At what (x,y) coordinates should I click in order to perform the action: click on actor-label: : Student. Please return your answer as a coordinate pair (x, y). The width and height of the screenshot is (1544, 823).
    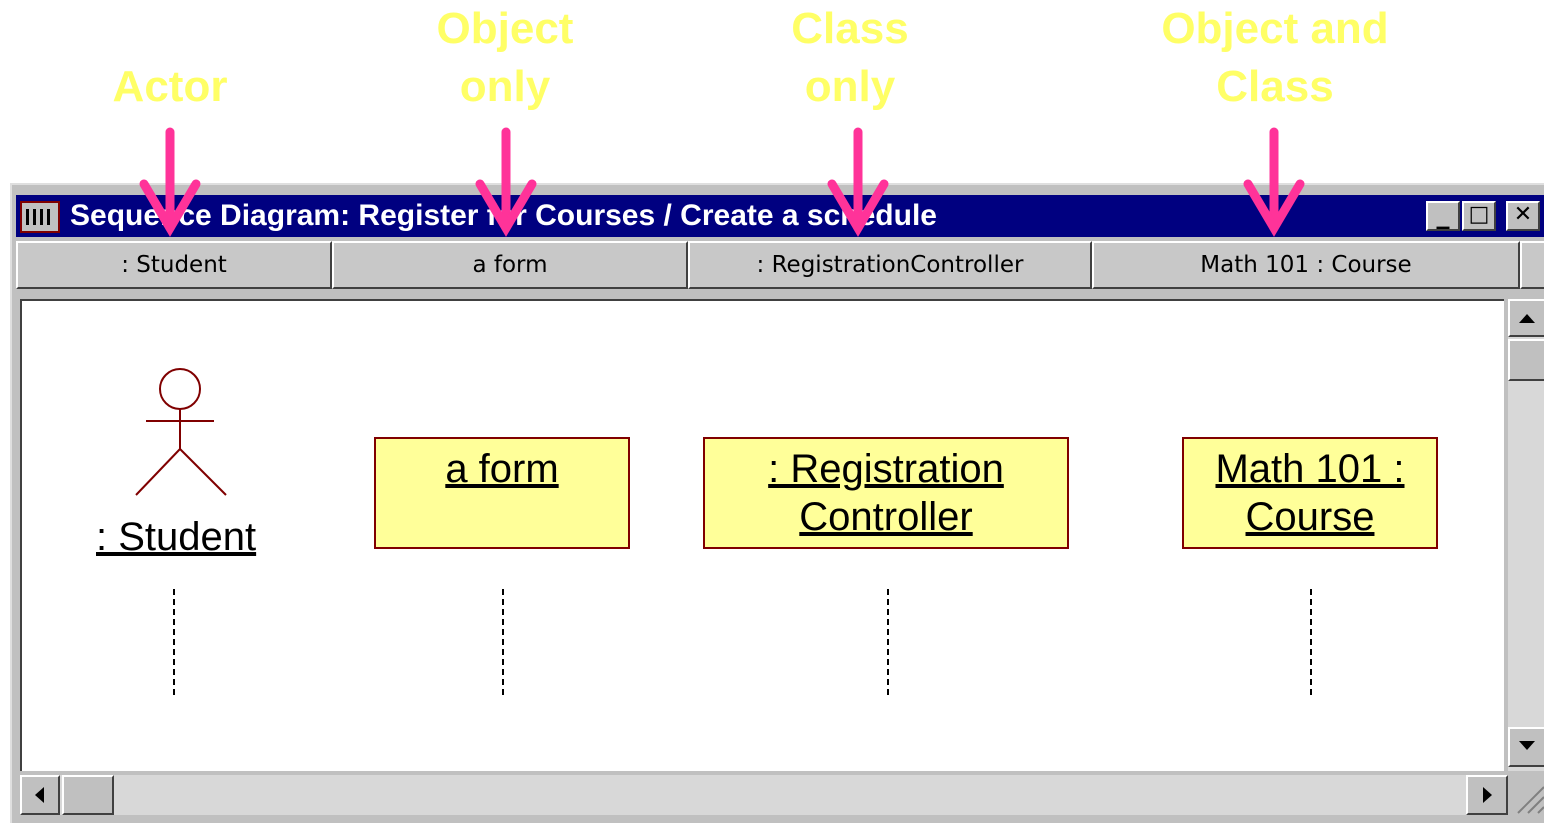
    Looking at the image, I should click on (176, 537).